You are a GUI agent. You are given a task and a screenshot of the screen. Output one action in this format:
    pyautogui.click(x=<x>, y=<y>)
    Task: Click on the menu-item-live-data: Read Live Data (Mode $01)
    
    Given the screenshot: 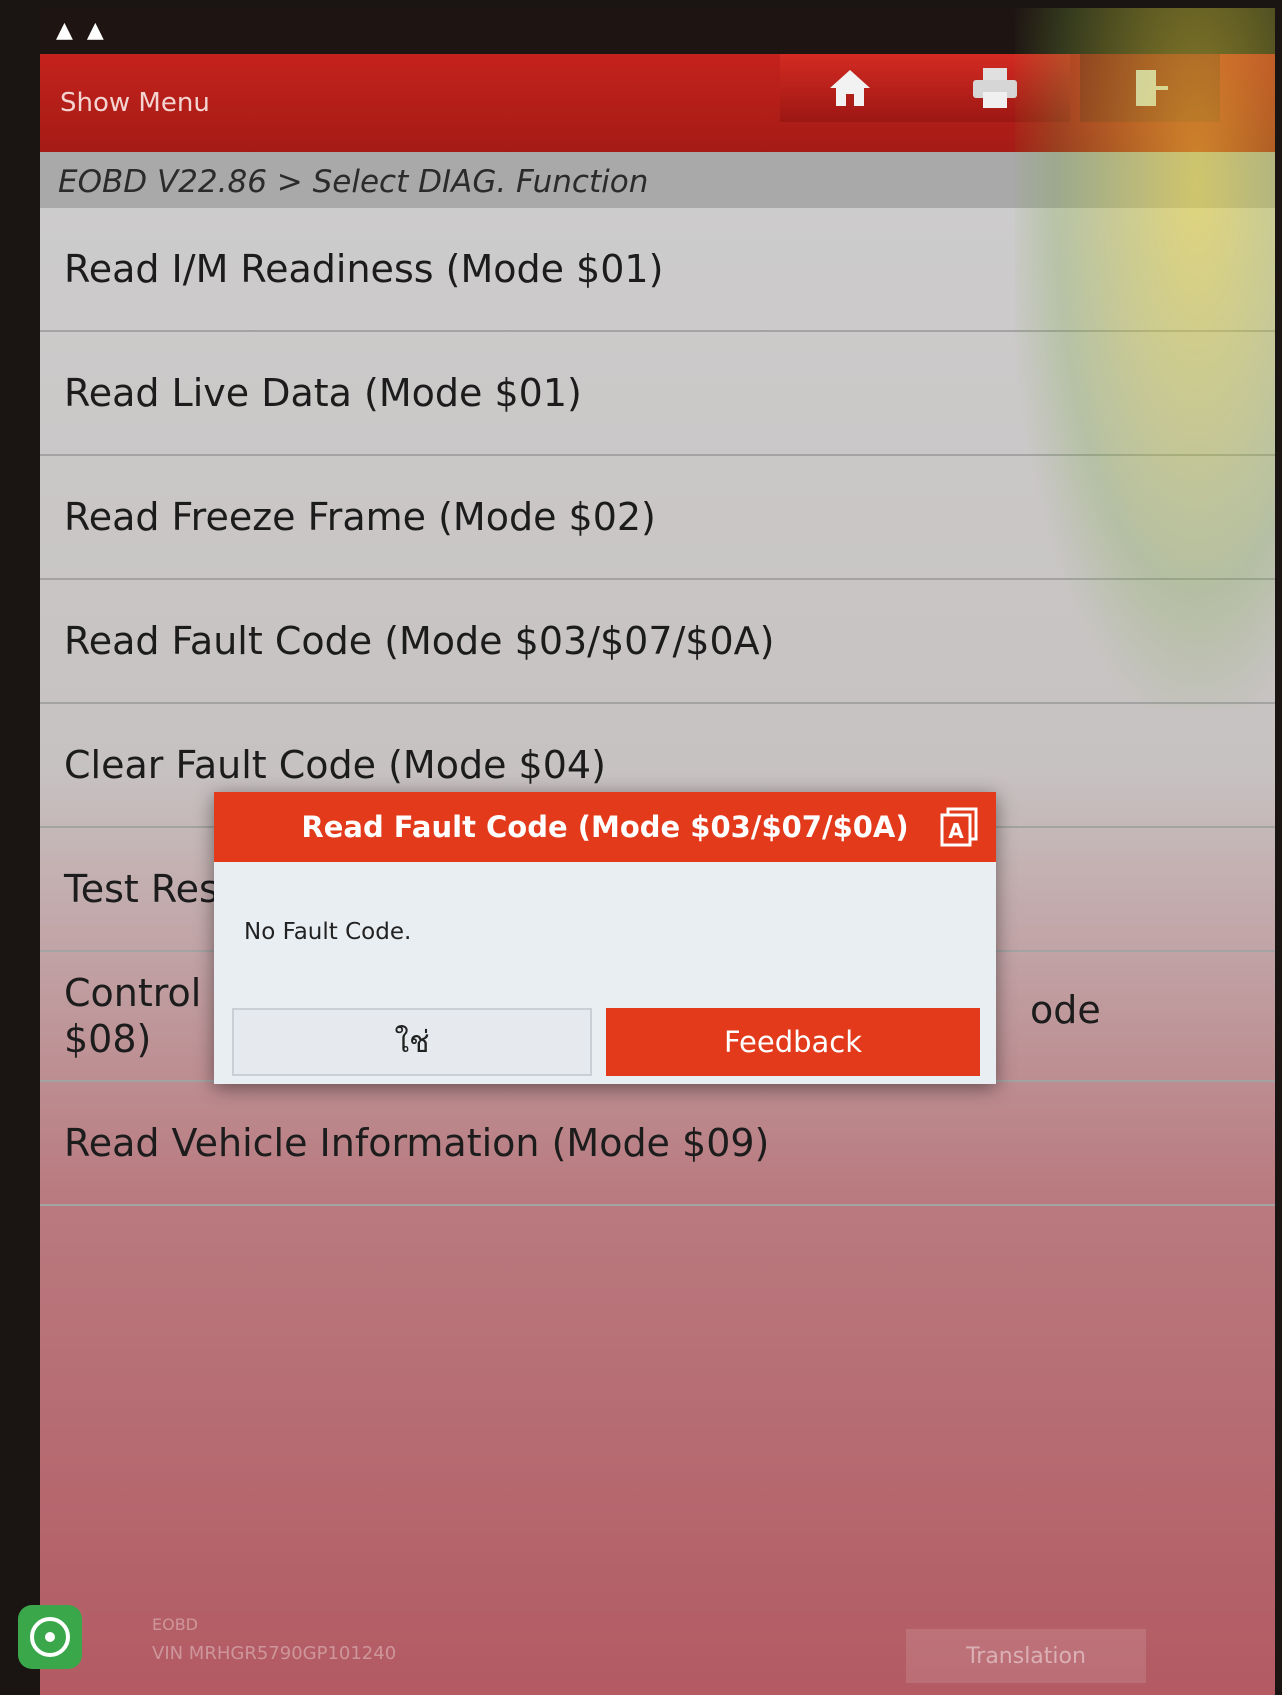 What is the action you would take?
    pyautogui.click(x=657, y=394)
    